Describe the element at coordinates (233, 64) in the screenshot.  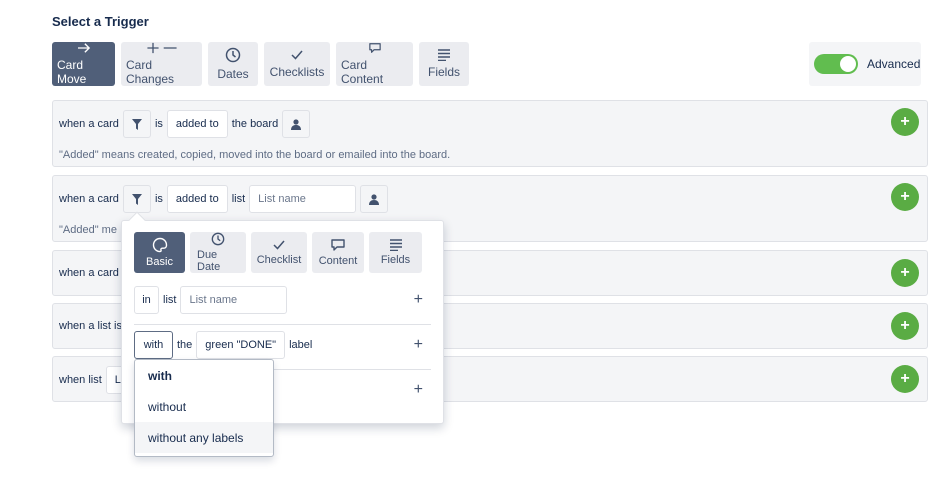
I see `tab-dates: Dates` at that location.